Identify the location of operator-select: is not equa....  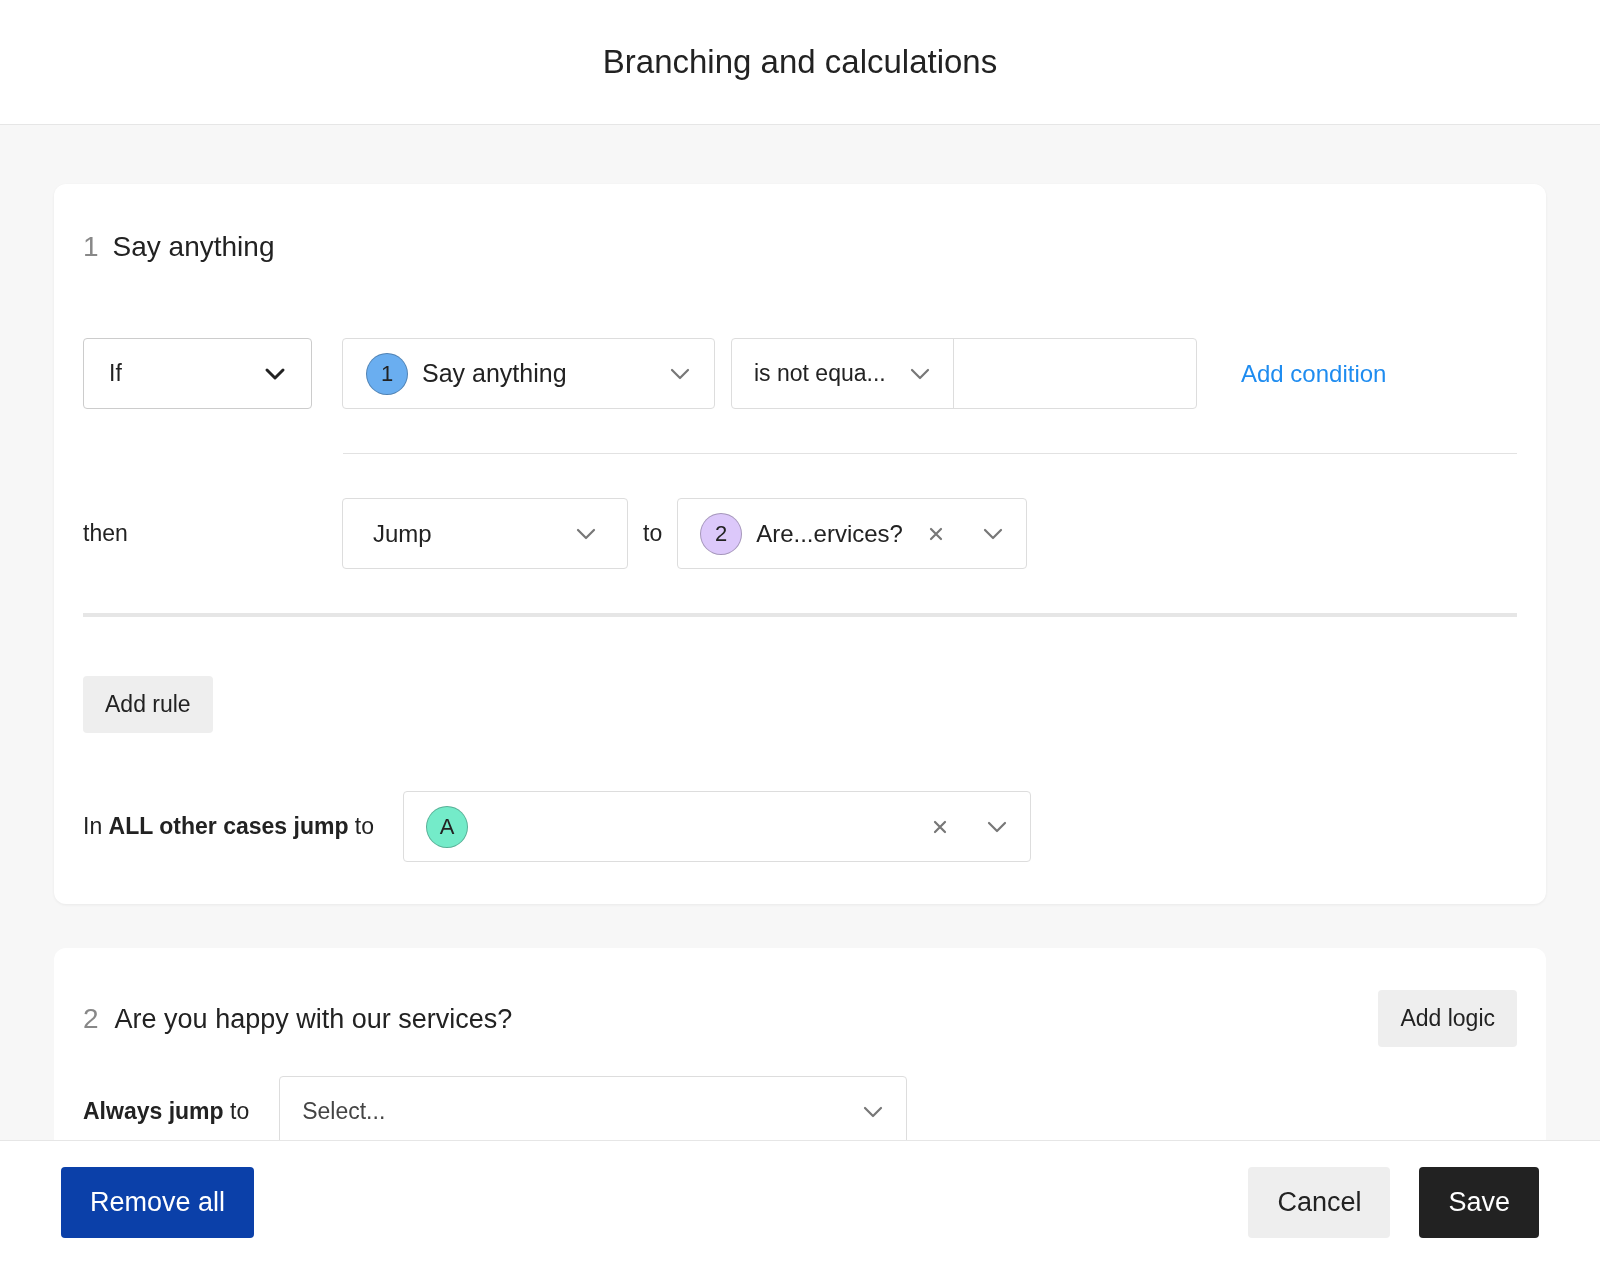
(843, 373).